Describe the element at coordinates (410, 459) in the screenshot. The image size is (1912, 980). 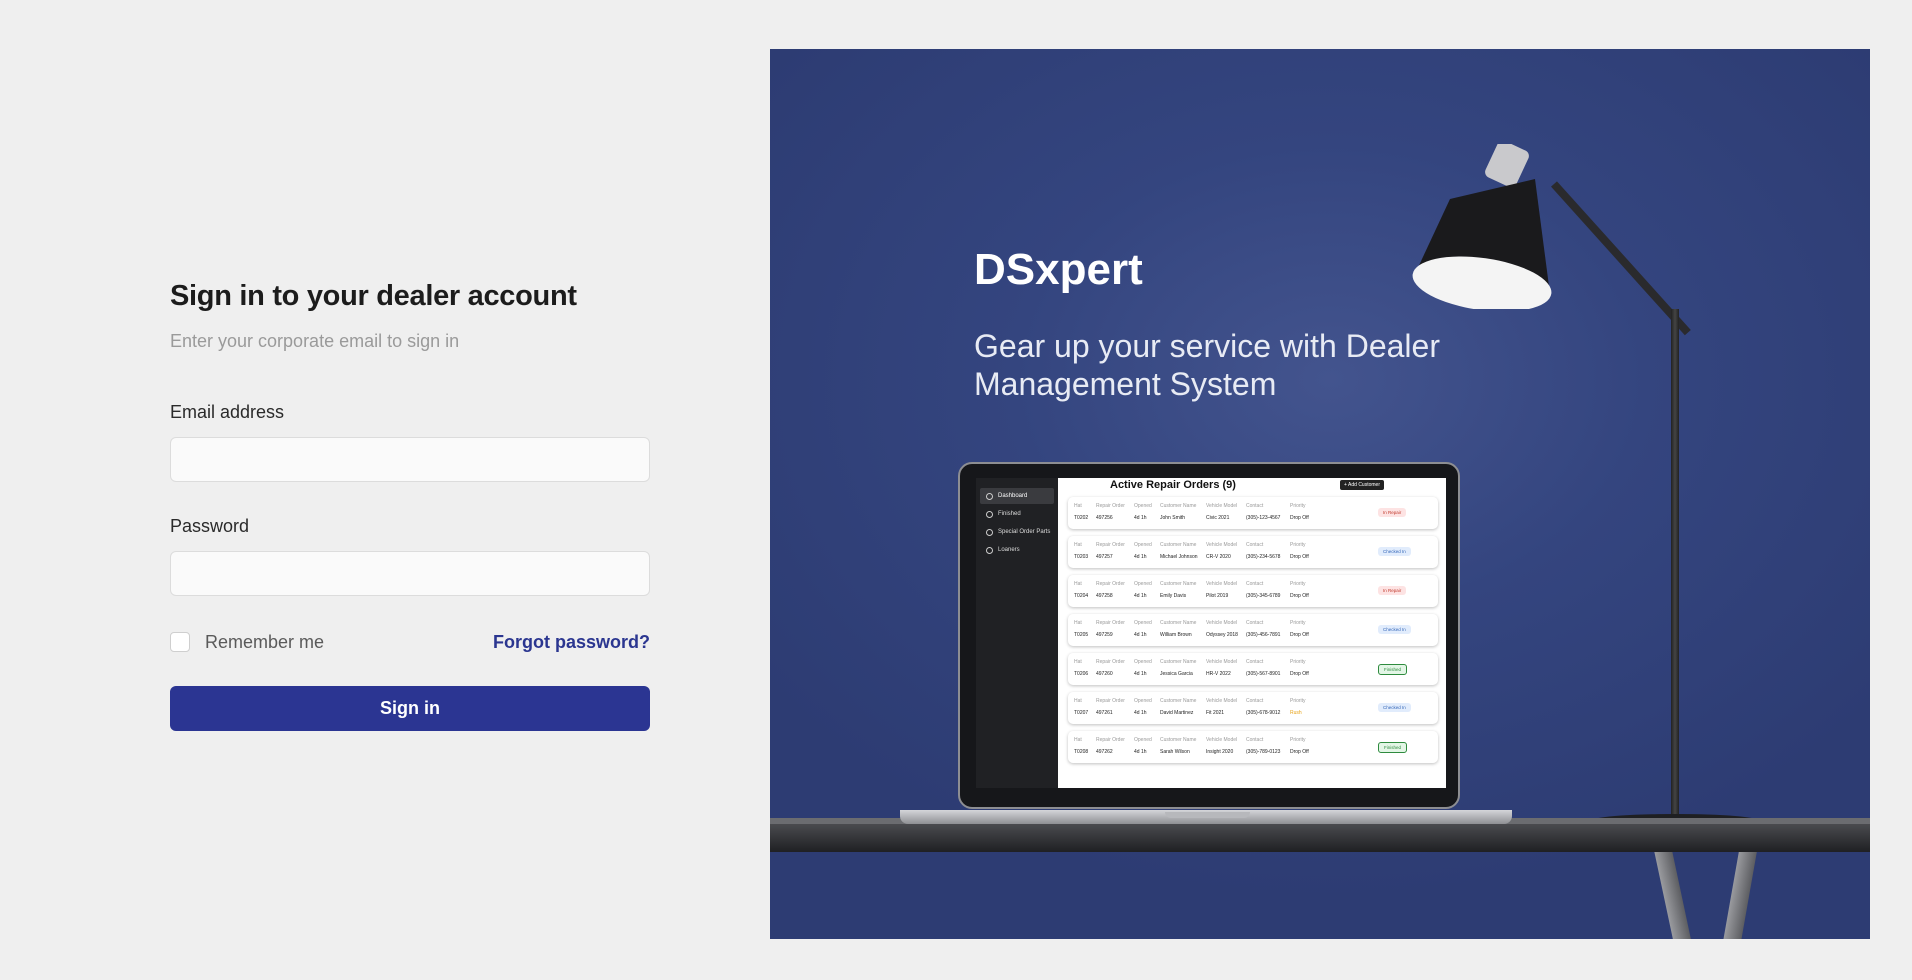
I see `email-field` at that location.